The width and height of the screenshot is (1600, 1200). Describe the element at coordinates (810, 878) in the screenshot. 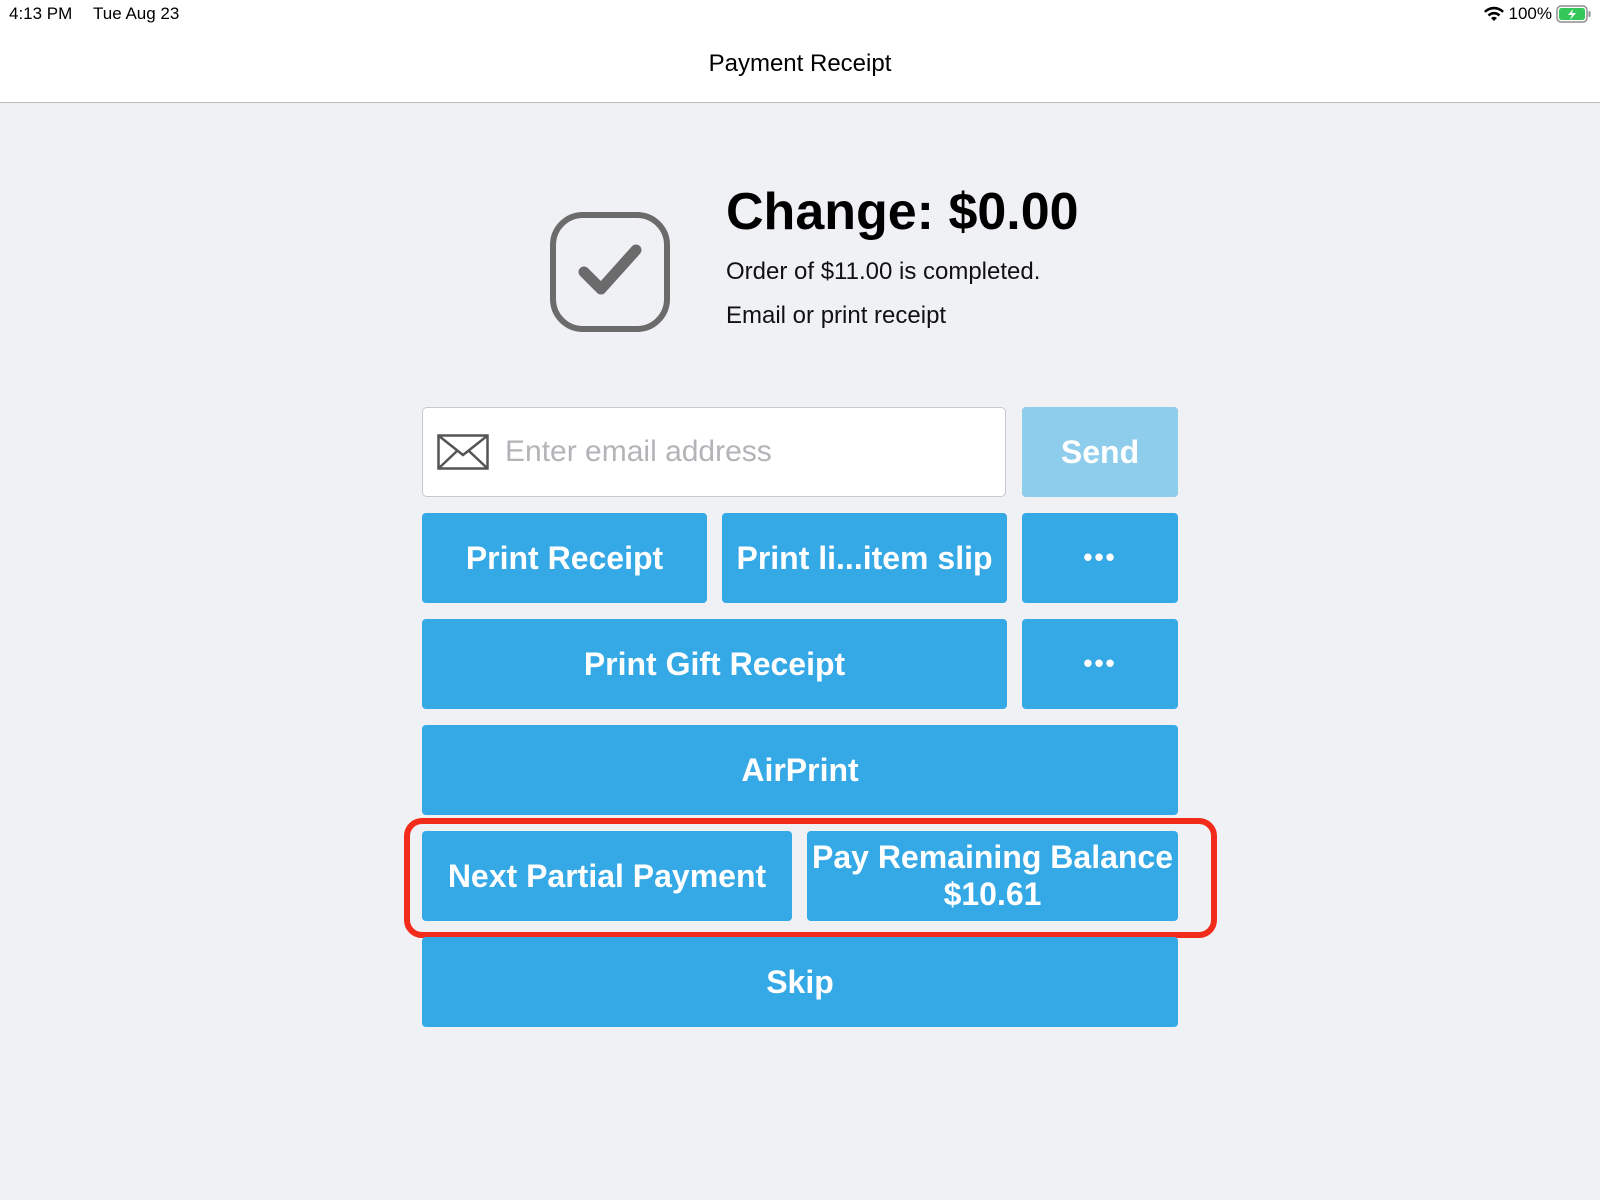

I see `highlight-box` at that location.